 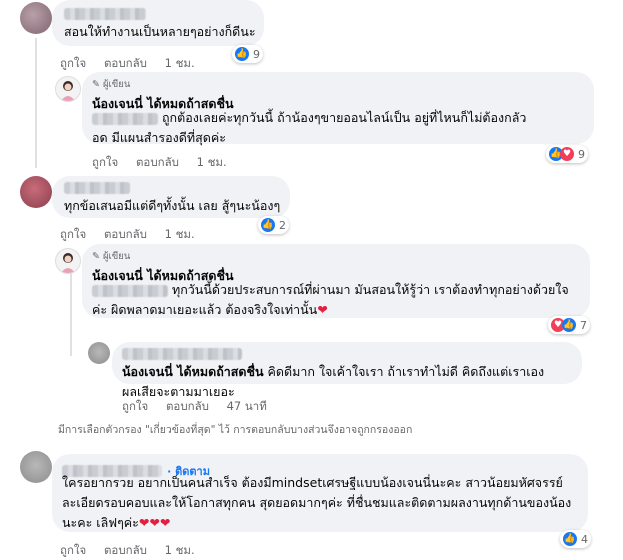 What do you see at coordinates (158, 23) in the screenshot?
I see `comment-bubble: สอนให้ทำงานเป็นหลายๆอย่างก็ดีนะ` at bounding box center [158, 23].